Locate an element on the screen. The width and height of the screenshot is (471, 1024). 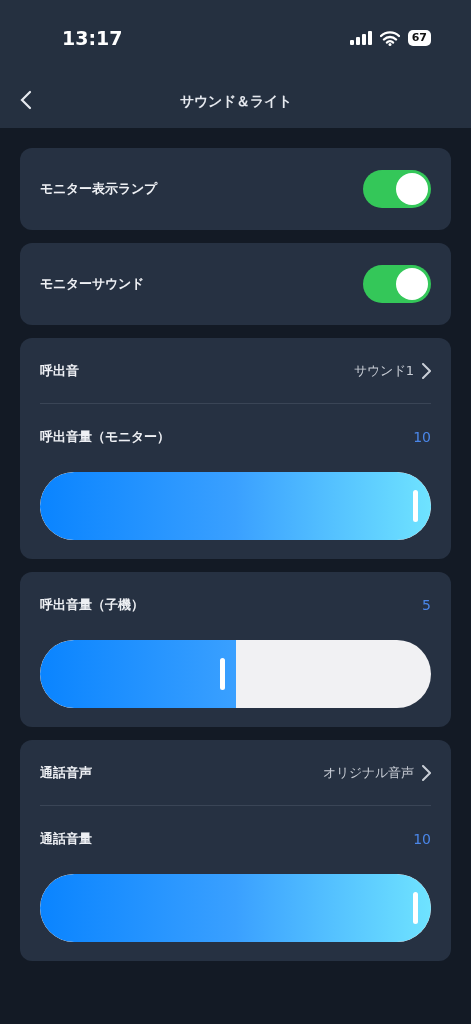
battery-level: 67 is located at coordinates (419, 38).